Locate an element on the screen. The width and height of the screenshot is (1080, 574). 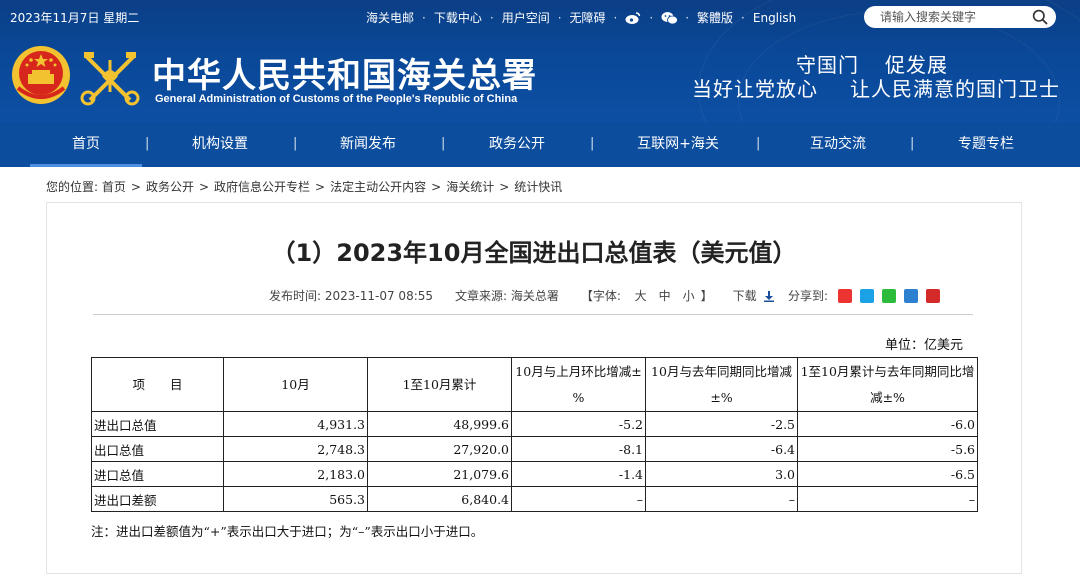
source-label: 文章来源: is located at coordinates (481, 296).